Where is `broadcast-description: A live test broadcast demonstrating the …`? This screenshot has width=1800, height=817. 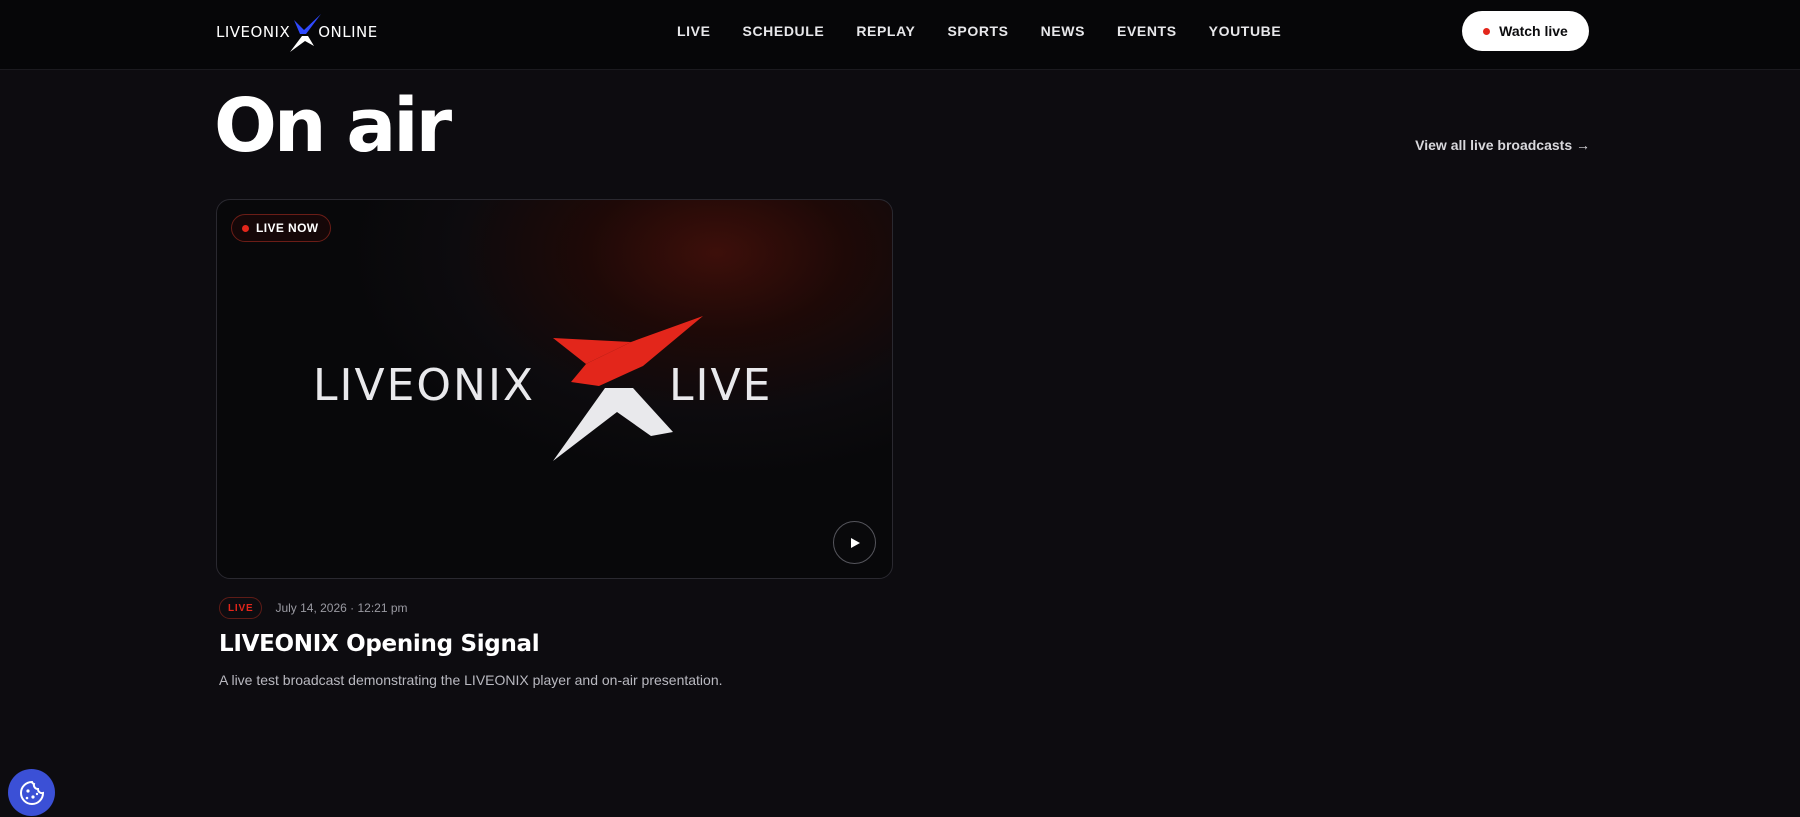
broadcast-description: A live test broadcast demonstrating the … is located at coordinates (471, 680).